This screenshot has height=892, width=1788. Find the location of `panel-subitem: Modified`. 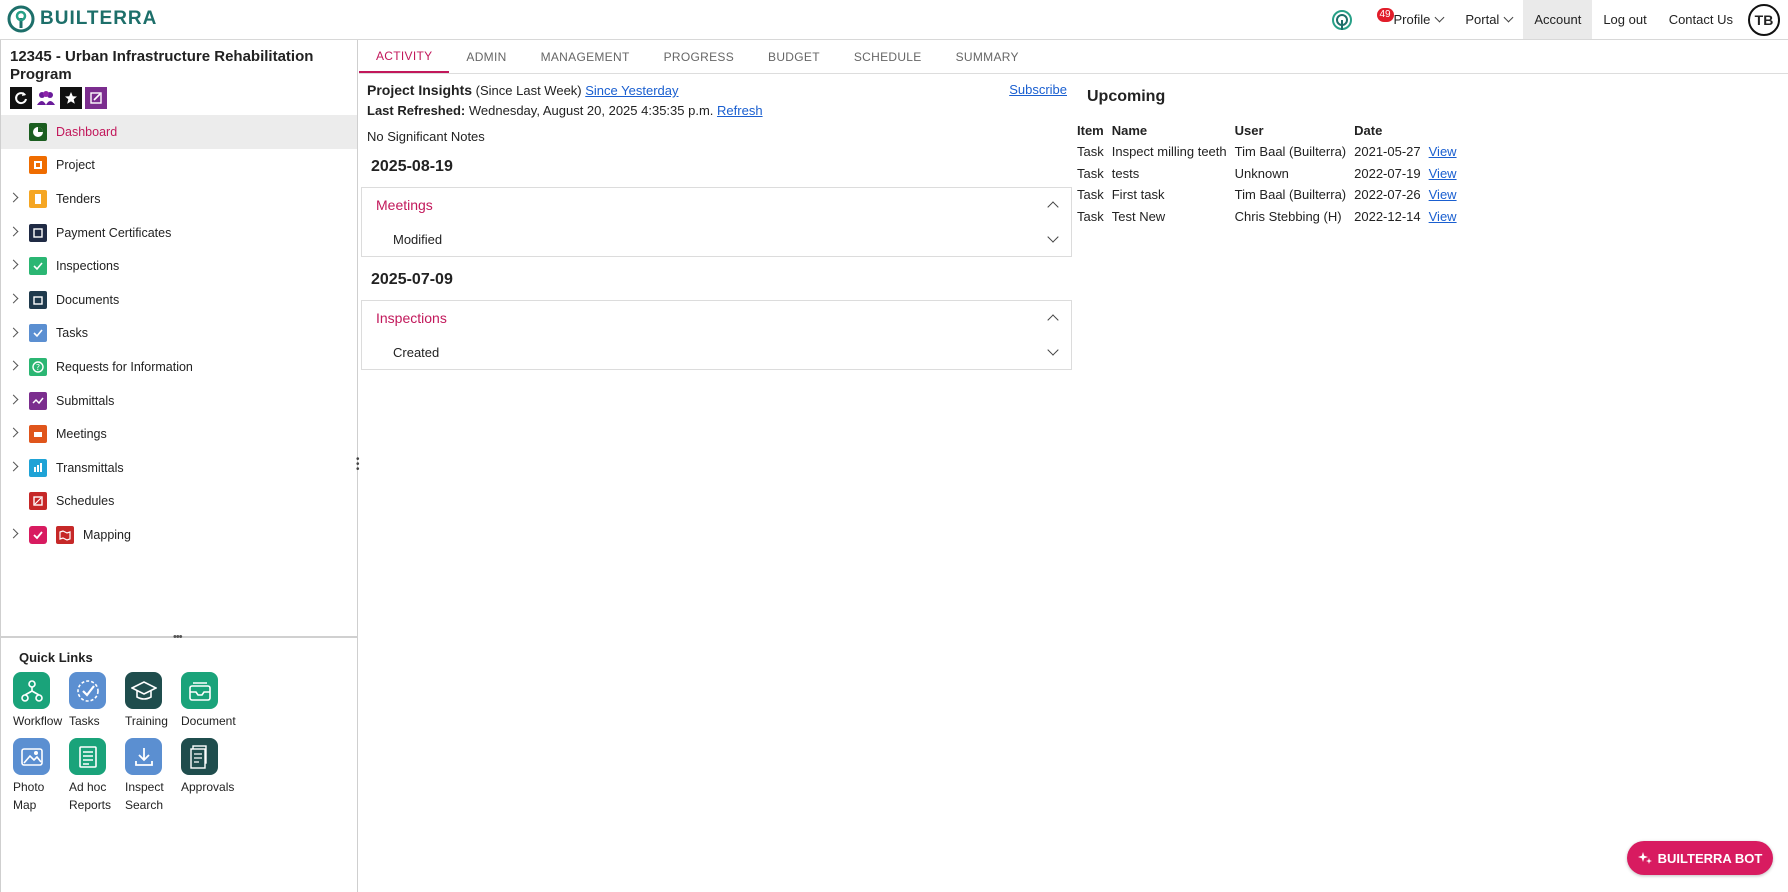

panel-subitem: Modified is located at coordinates (716, 239).